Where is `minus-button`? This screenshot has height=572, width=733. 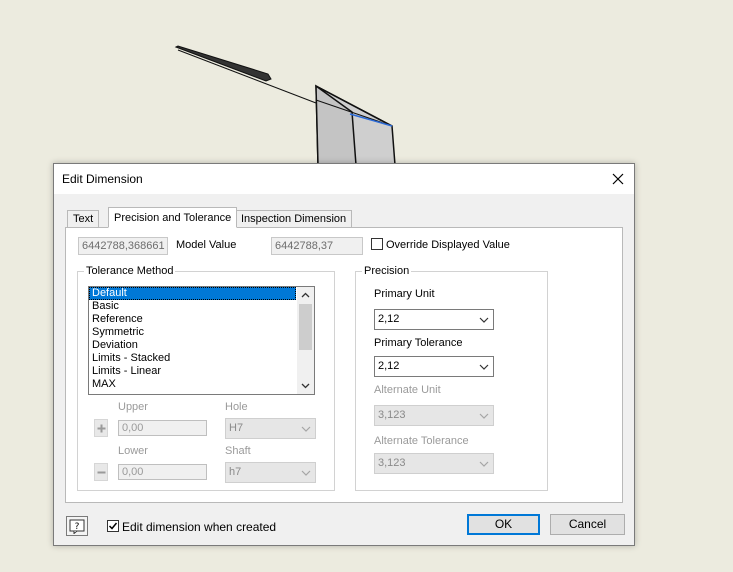 minus-button is located at coordinates (101, 472).